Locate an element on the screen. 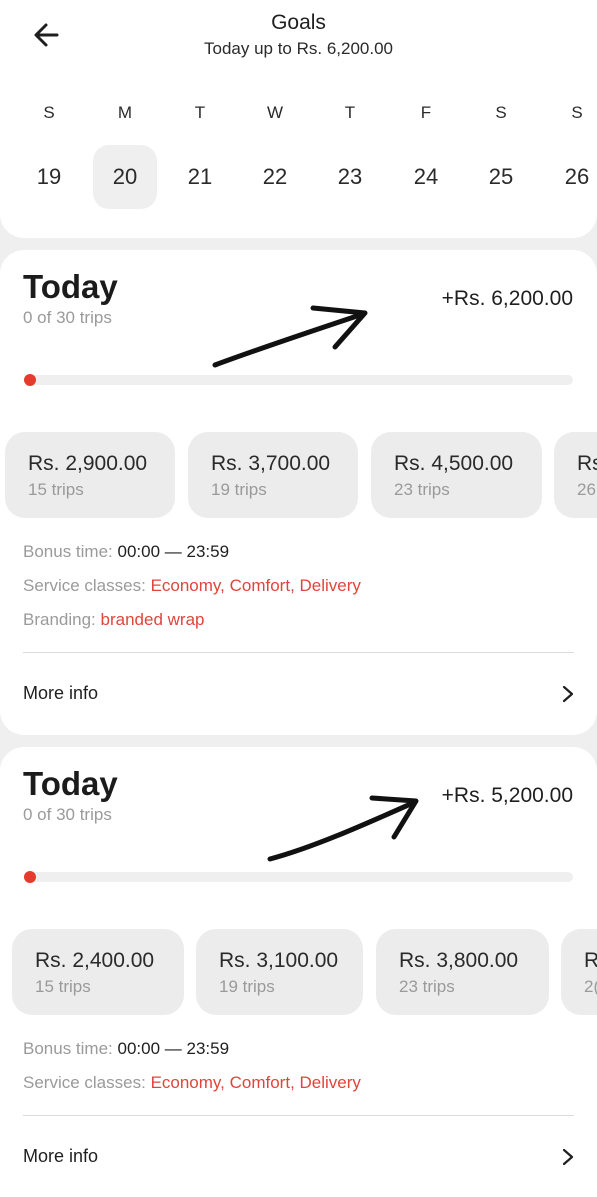  reward-amount: +Rs. 6,200.00 is located at coordinates (507, 298).